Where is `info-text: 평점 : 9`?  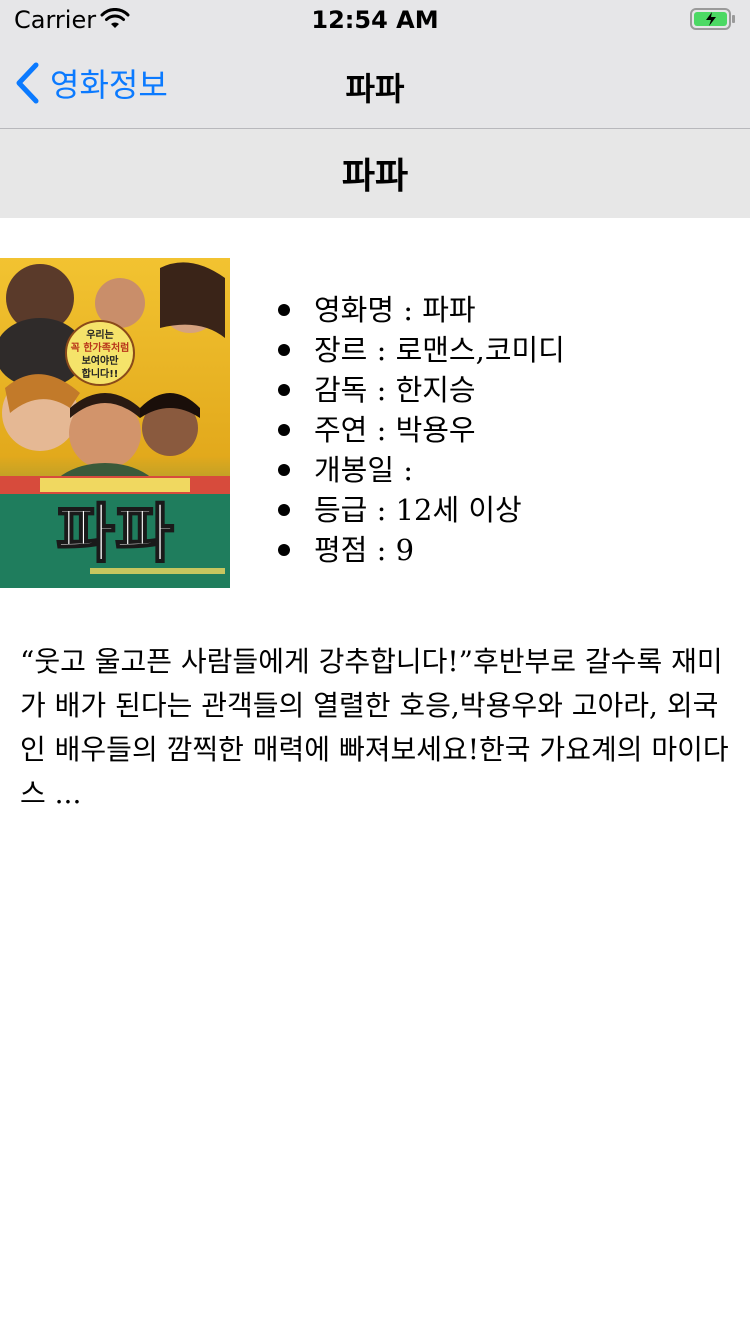 info-text: 평점 : 9 is located at coordinates (364, 550).